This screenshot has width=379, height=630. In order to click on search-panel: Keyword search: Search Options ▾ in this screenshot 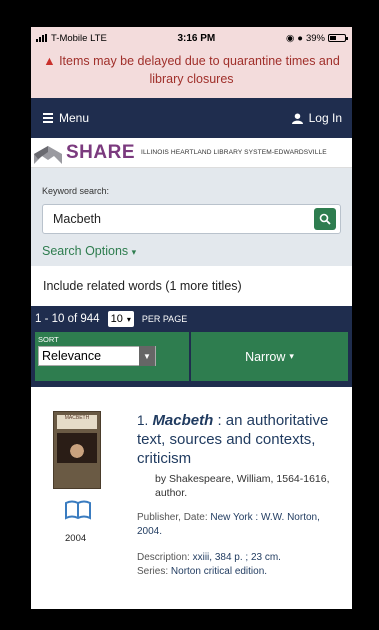, I will do `click(191, 217)`.